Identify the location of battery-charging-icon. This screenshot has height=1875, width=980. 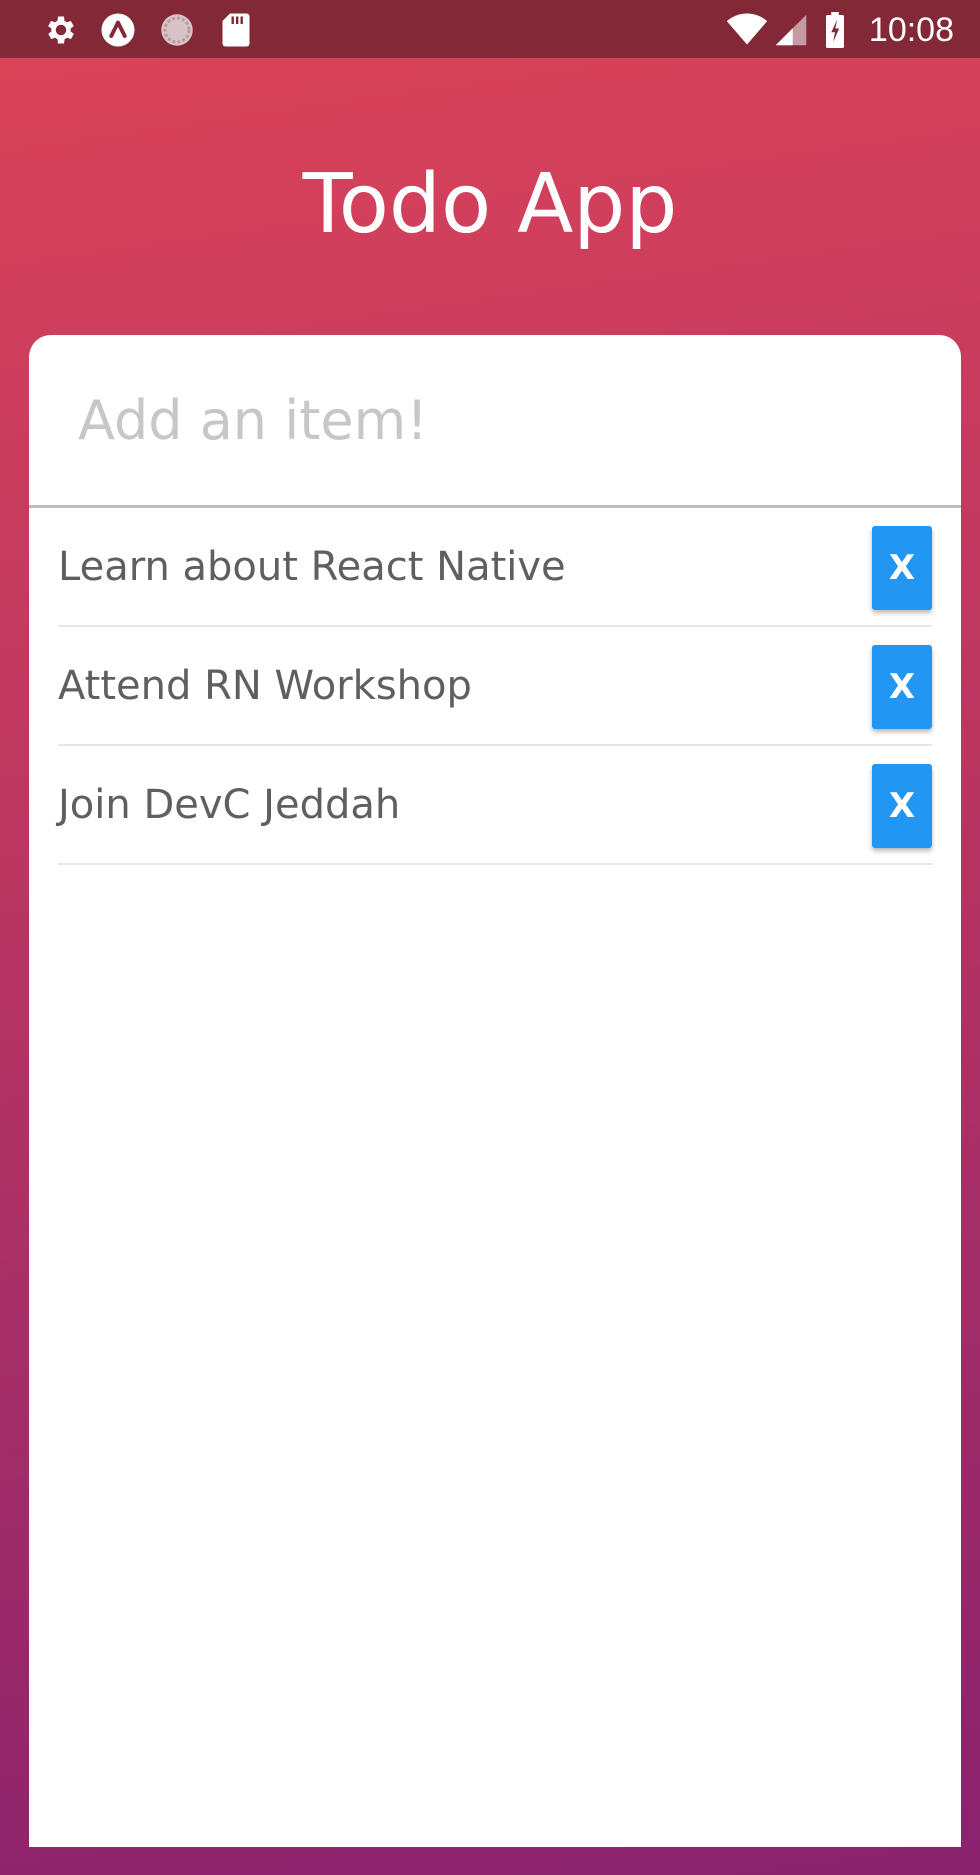
(835, 30).